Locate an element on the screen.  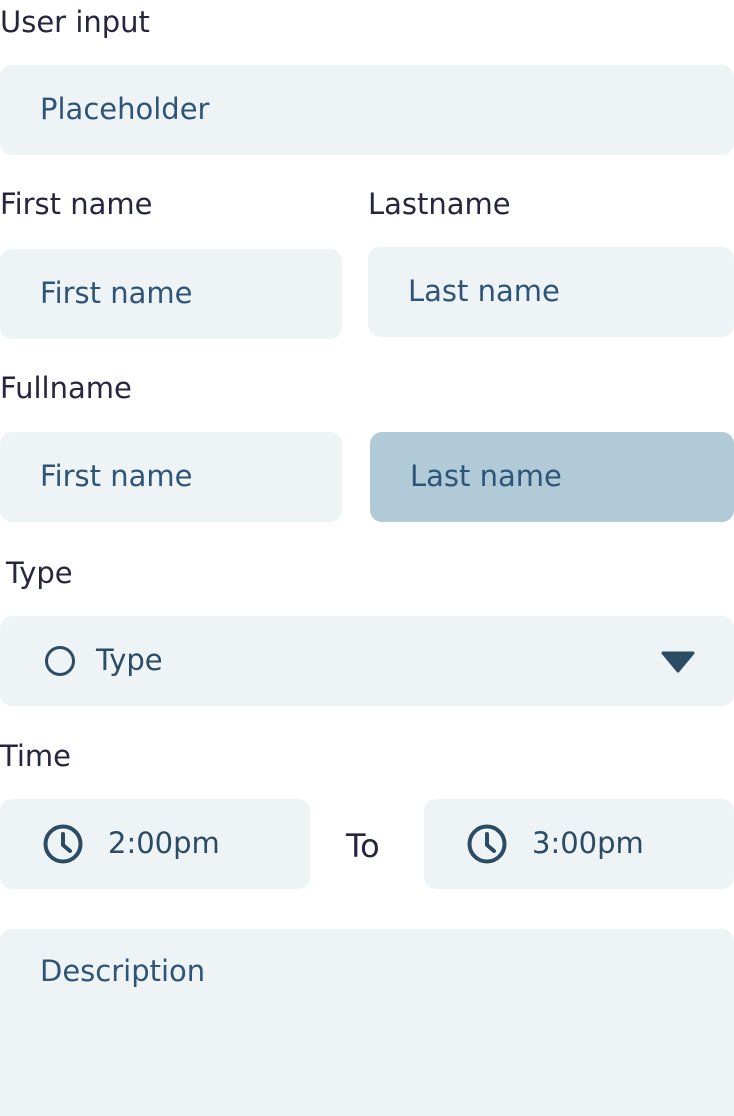
first-name-field: First name is located at coordinates (171, 294).